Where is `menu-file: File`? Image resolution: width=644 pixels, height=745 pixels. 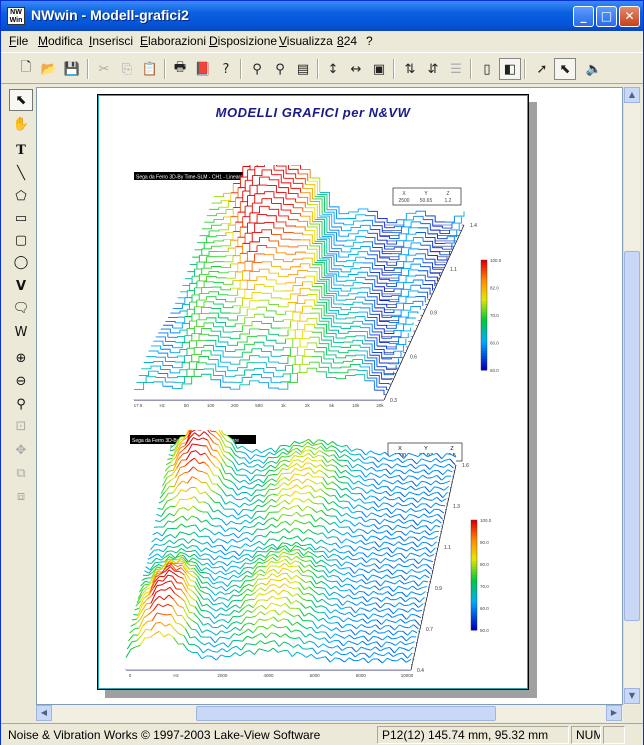 menu-file: File is located at coordinates (18, 41).